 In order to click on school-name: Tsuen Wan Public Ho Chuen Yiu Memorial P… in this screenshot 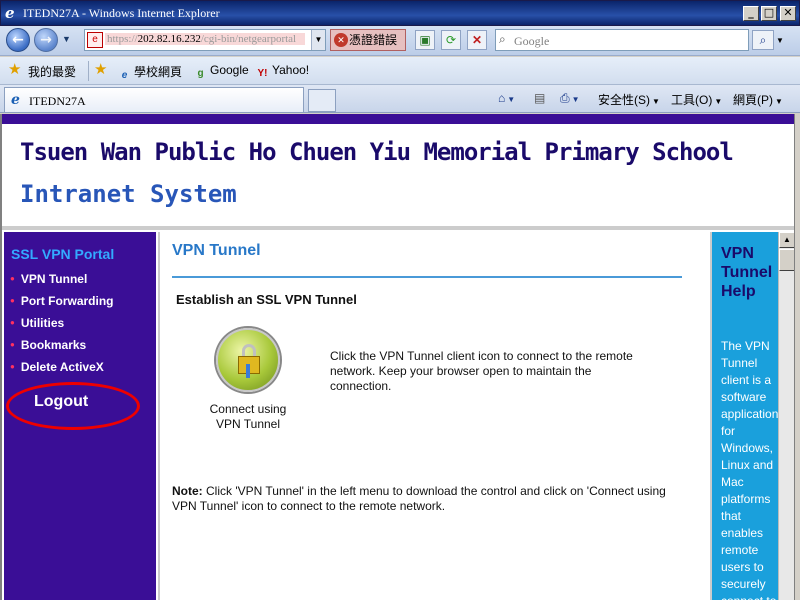, I will do `click(377, 152)`.